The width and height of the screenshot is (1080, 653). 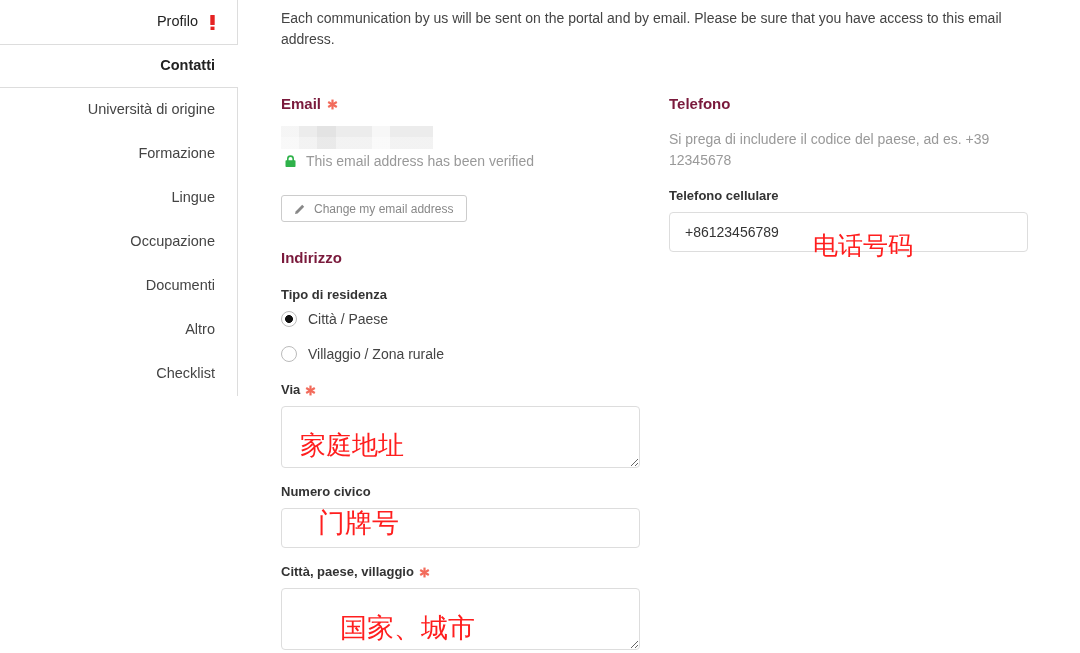 I want to click on input-field, so click(x=460, y=528).